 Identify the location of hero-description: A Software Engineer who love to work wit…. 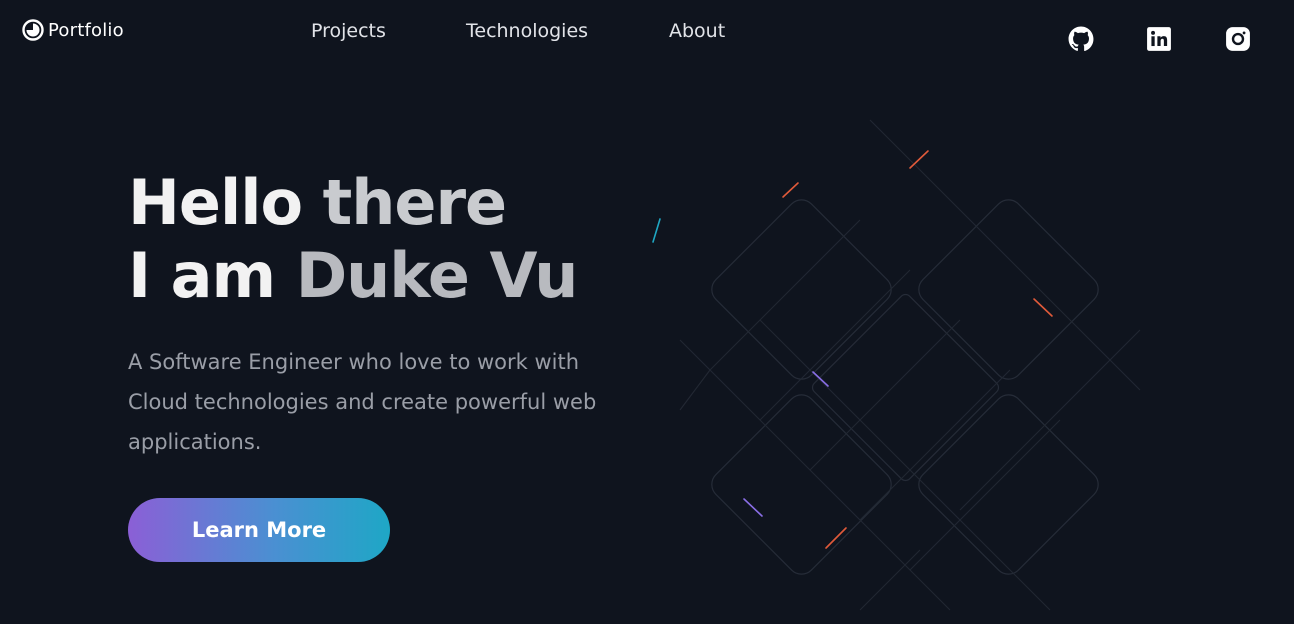
(362, 402).